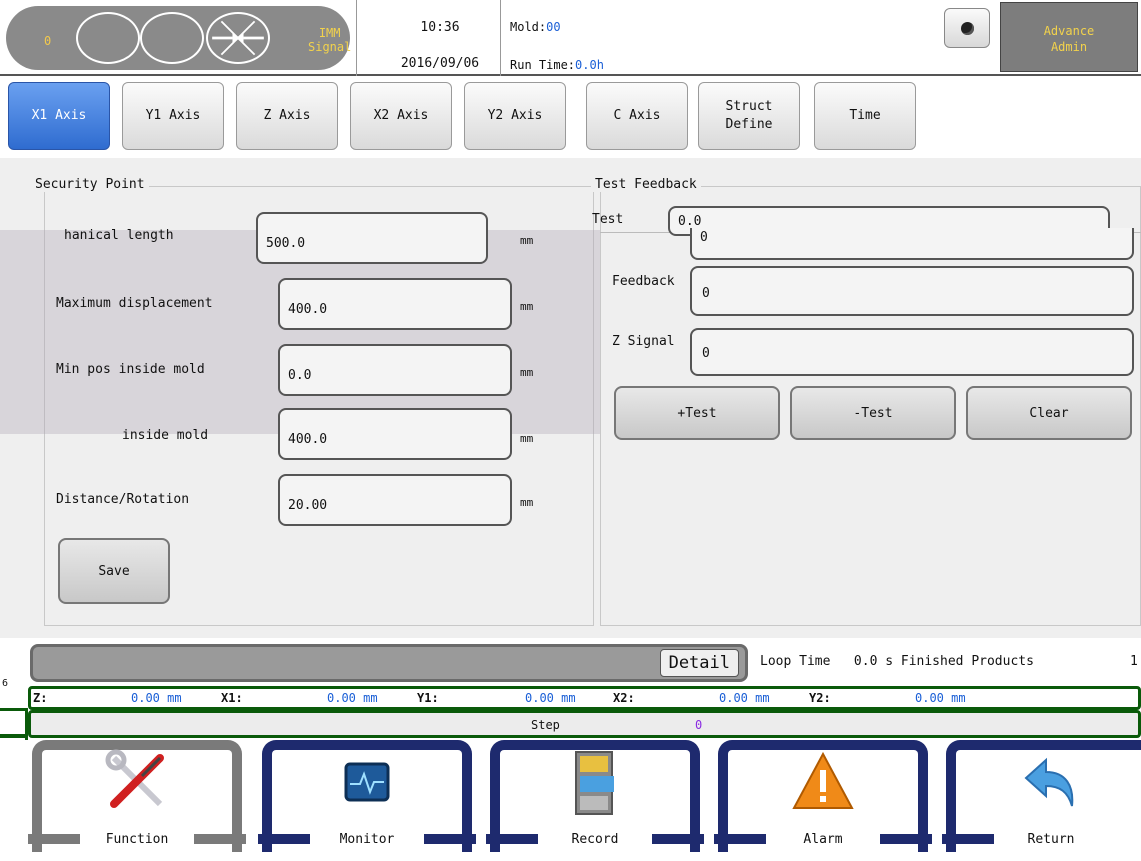 The height and width of the screenshot is (861, 1141). I want to click on clear-button: Clear, so click(1049, 413).